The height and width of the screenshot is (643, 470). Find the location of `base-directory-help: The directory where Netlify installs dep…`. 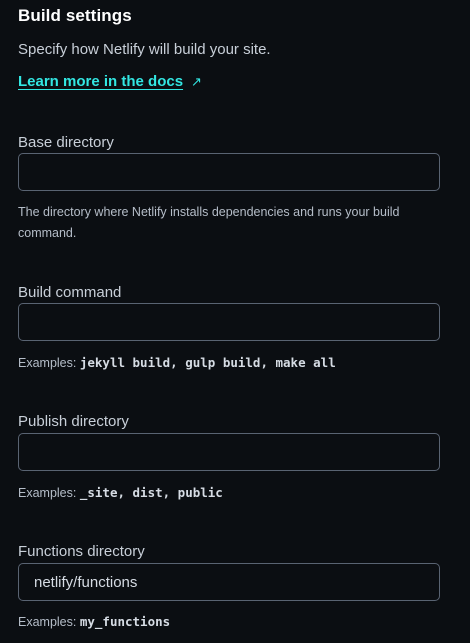

base-directory-help: The directory where Netlify installs dep… is located at coordinates (209, 222).